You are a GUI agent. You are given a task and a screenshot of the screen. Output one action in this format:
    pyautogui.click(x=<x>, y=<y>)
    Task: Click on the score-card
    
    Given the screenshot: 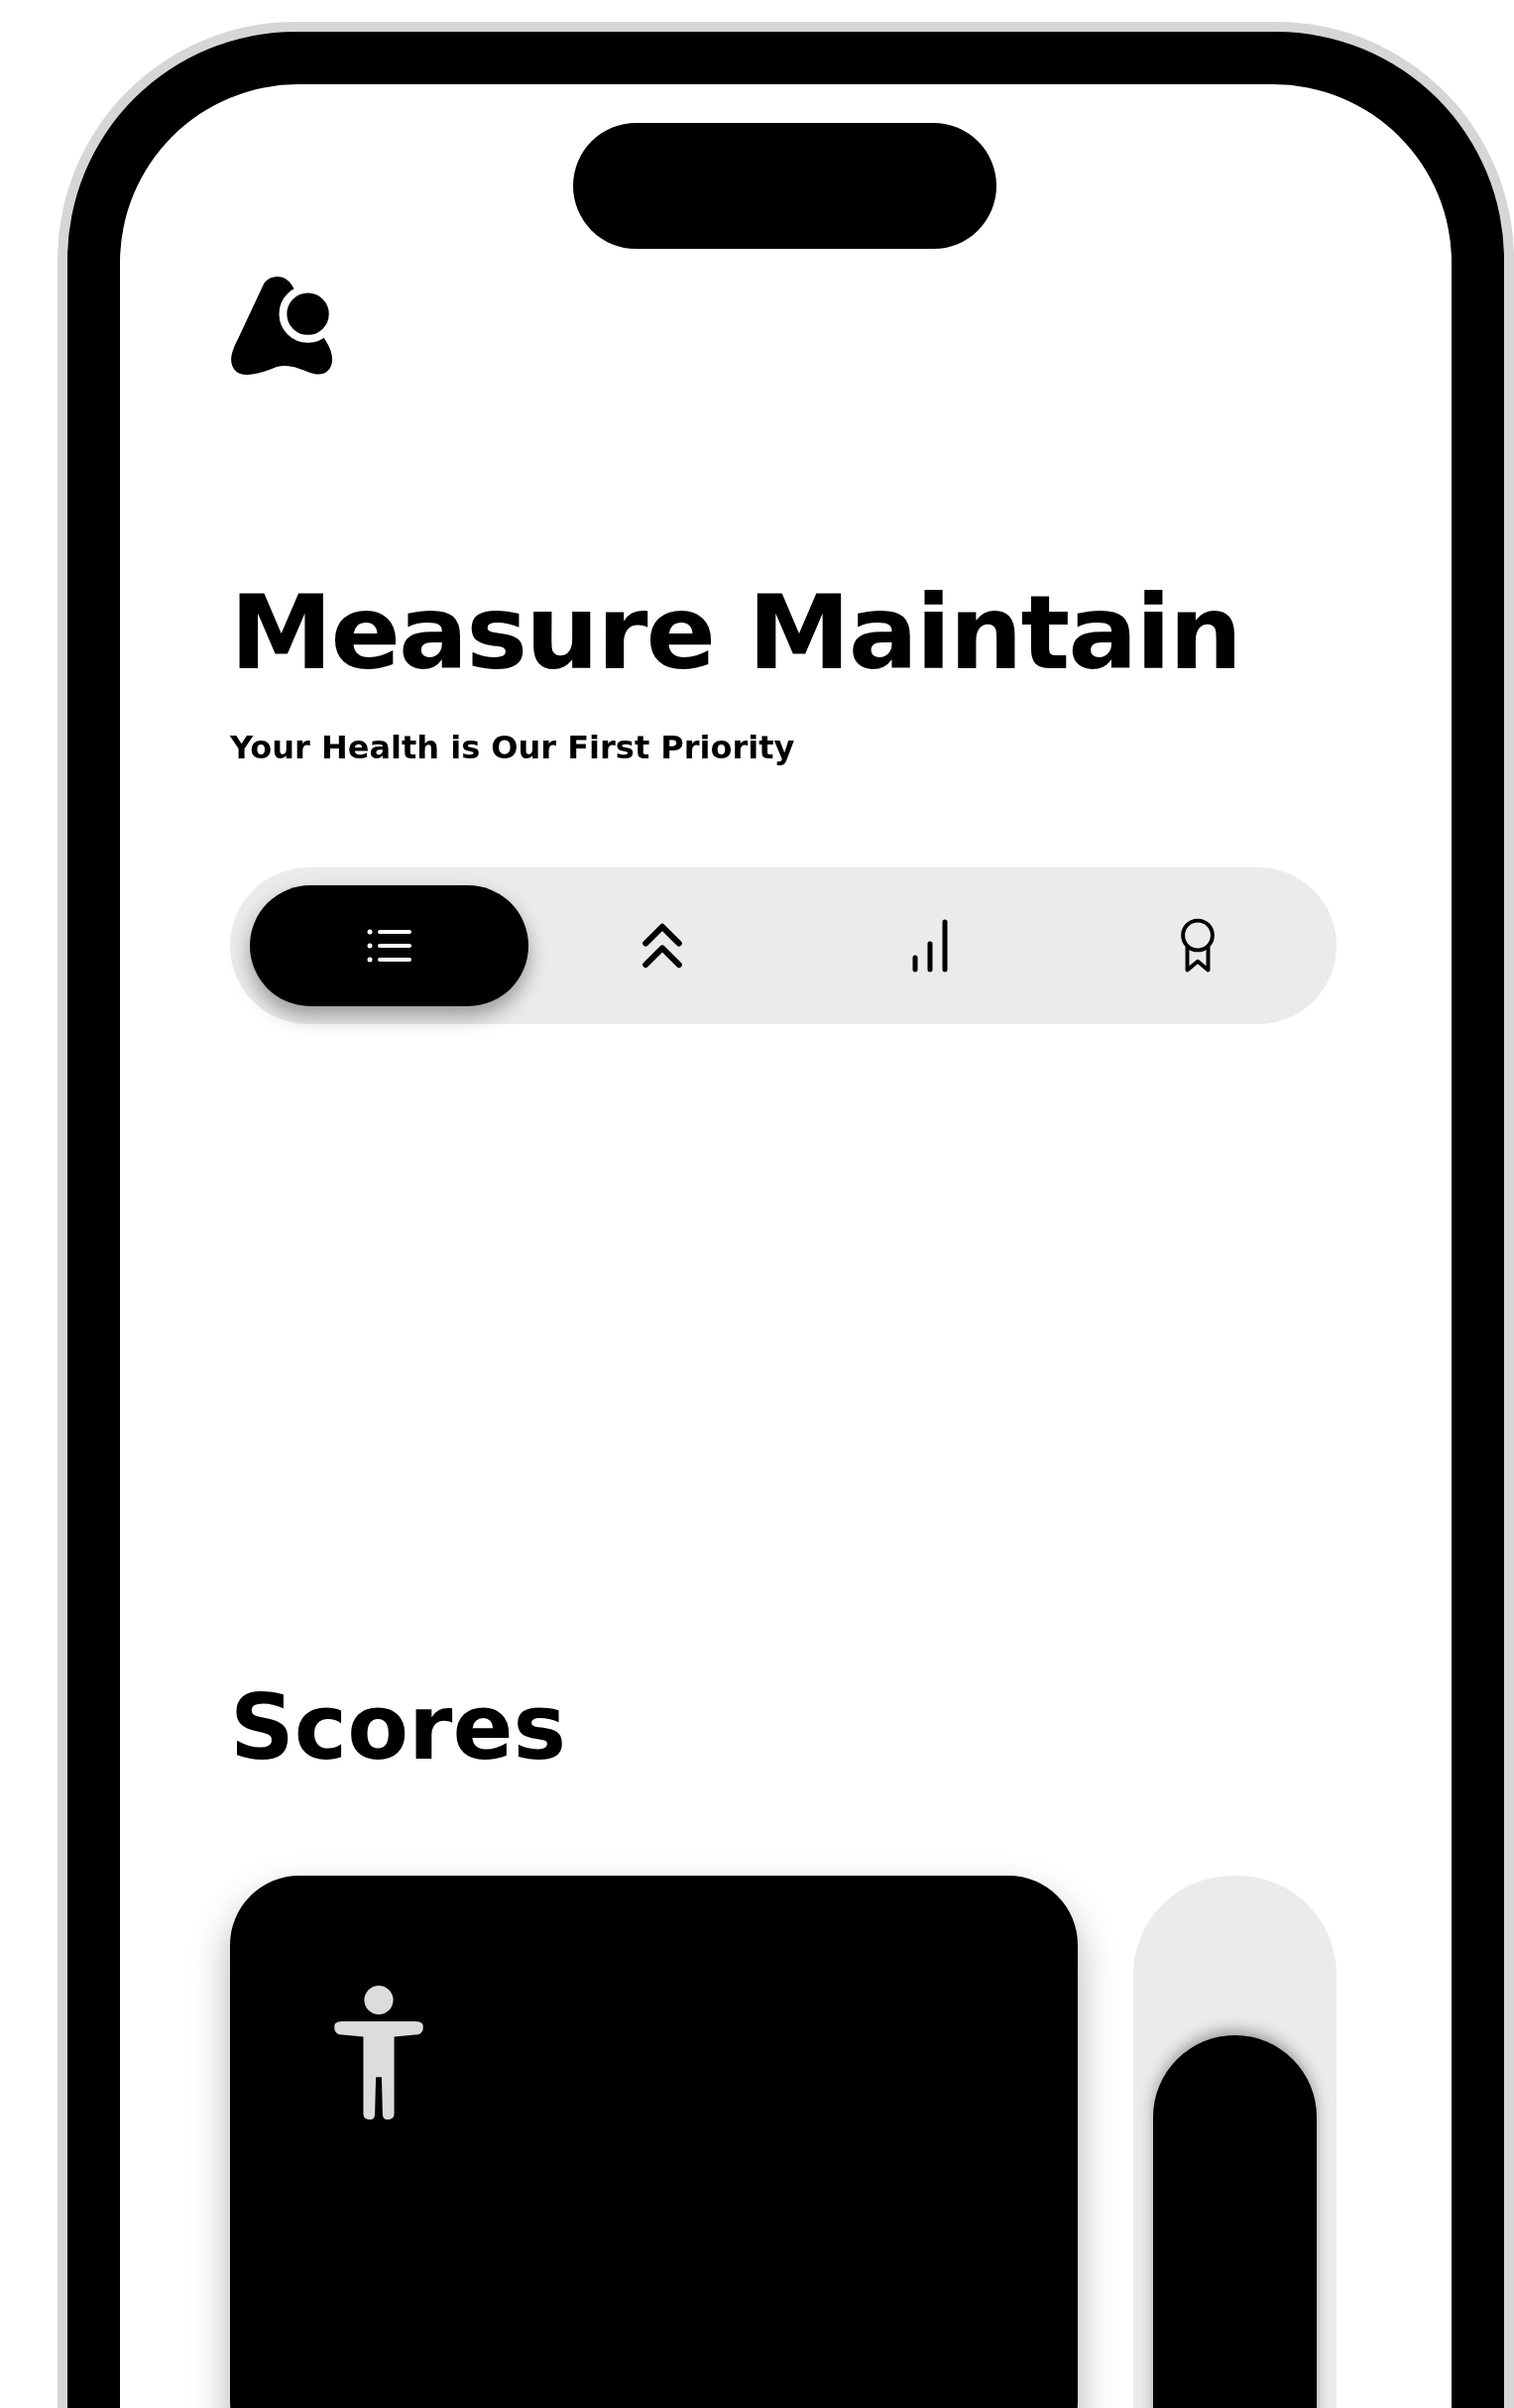 What is the action you would take?
    pyautogui.click(x=1235, y=2142)
    